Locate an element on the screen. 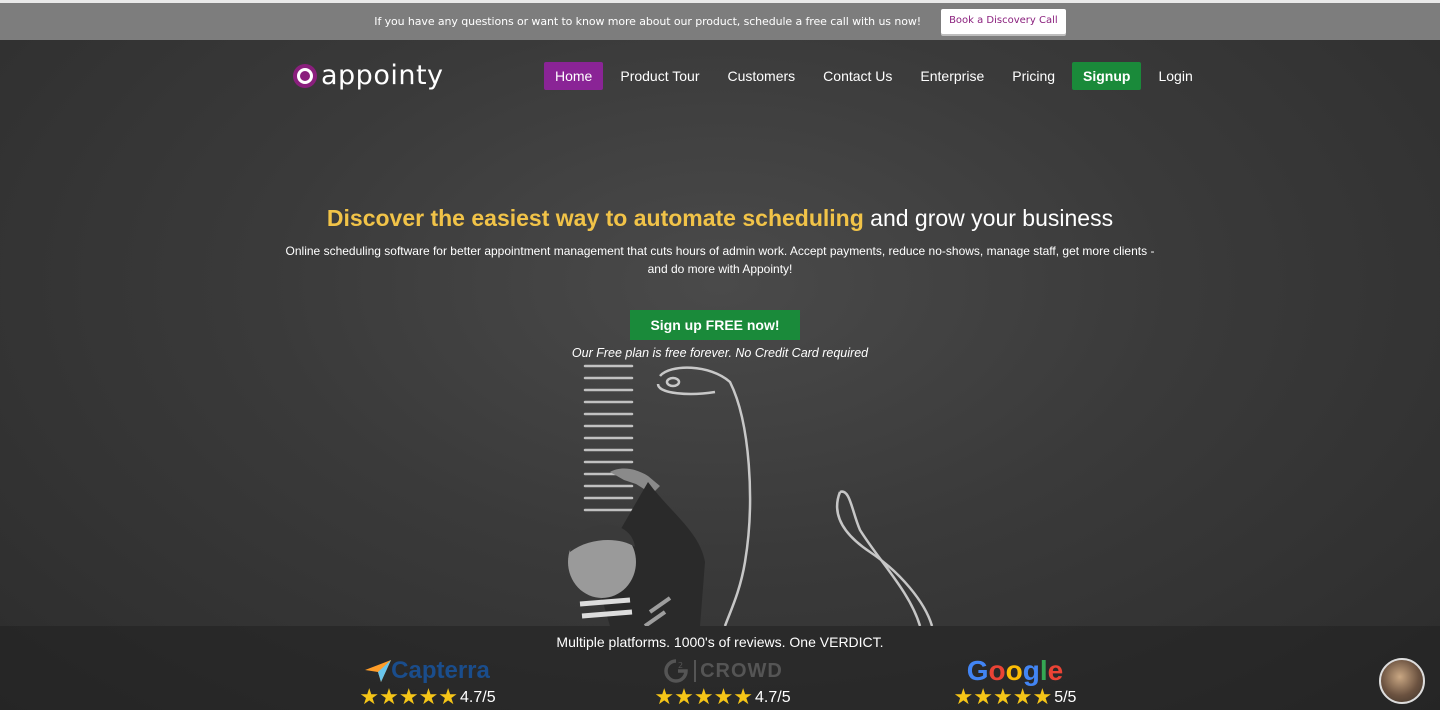 The image size is (1440, 710). g2-crowd-rating: ★ ★ ★ ★ ★ 4.7/5 is located at coordinates (722, 697).